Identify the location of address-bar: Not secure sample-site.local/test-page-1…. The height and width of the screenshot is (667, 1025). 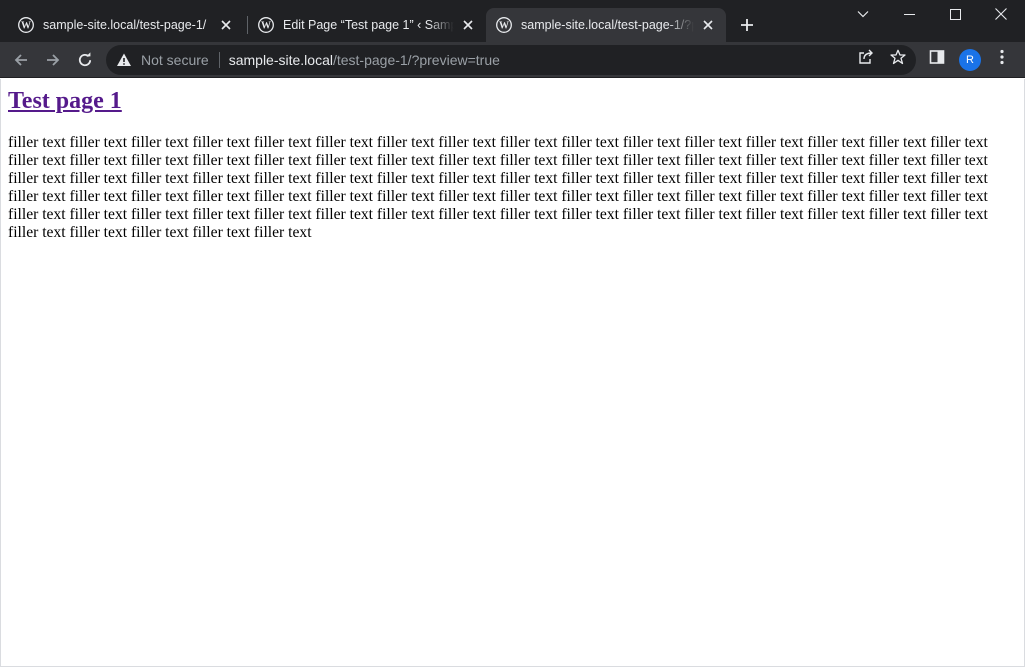
(511, 60).